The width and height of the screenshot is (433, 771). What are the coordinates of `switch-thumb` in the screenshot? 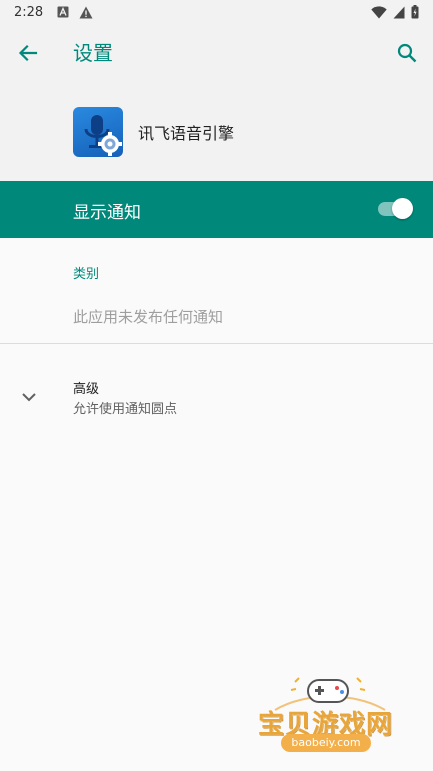 It's located at (402, 208).